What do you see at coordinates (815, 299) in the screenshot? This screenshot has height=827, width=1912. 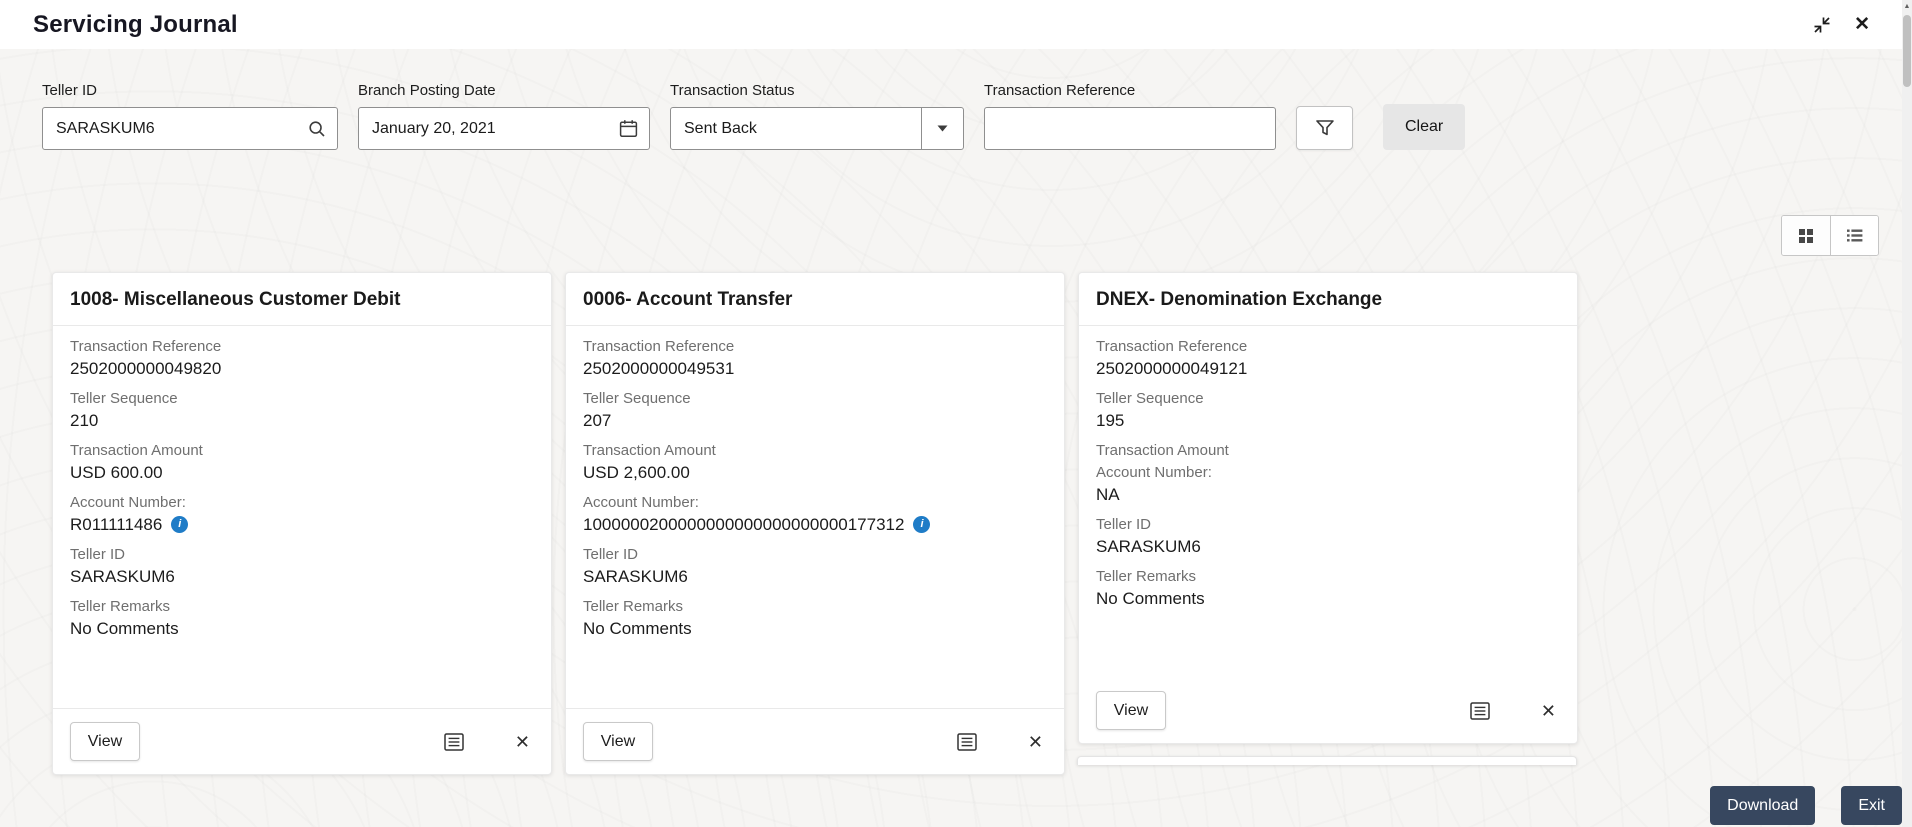 I see `card-title: 0006- Account Transfer` at bounding box center [815, 299].